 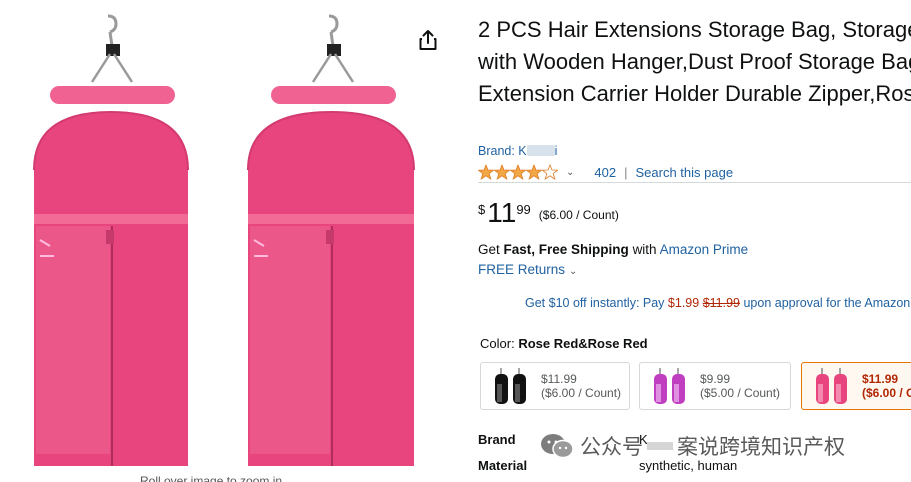 I want to click on ratings-count-link: 402, so click(x=605, y=172).